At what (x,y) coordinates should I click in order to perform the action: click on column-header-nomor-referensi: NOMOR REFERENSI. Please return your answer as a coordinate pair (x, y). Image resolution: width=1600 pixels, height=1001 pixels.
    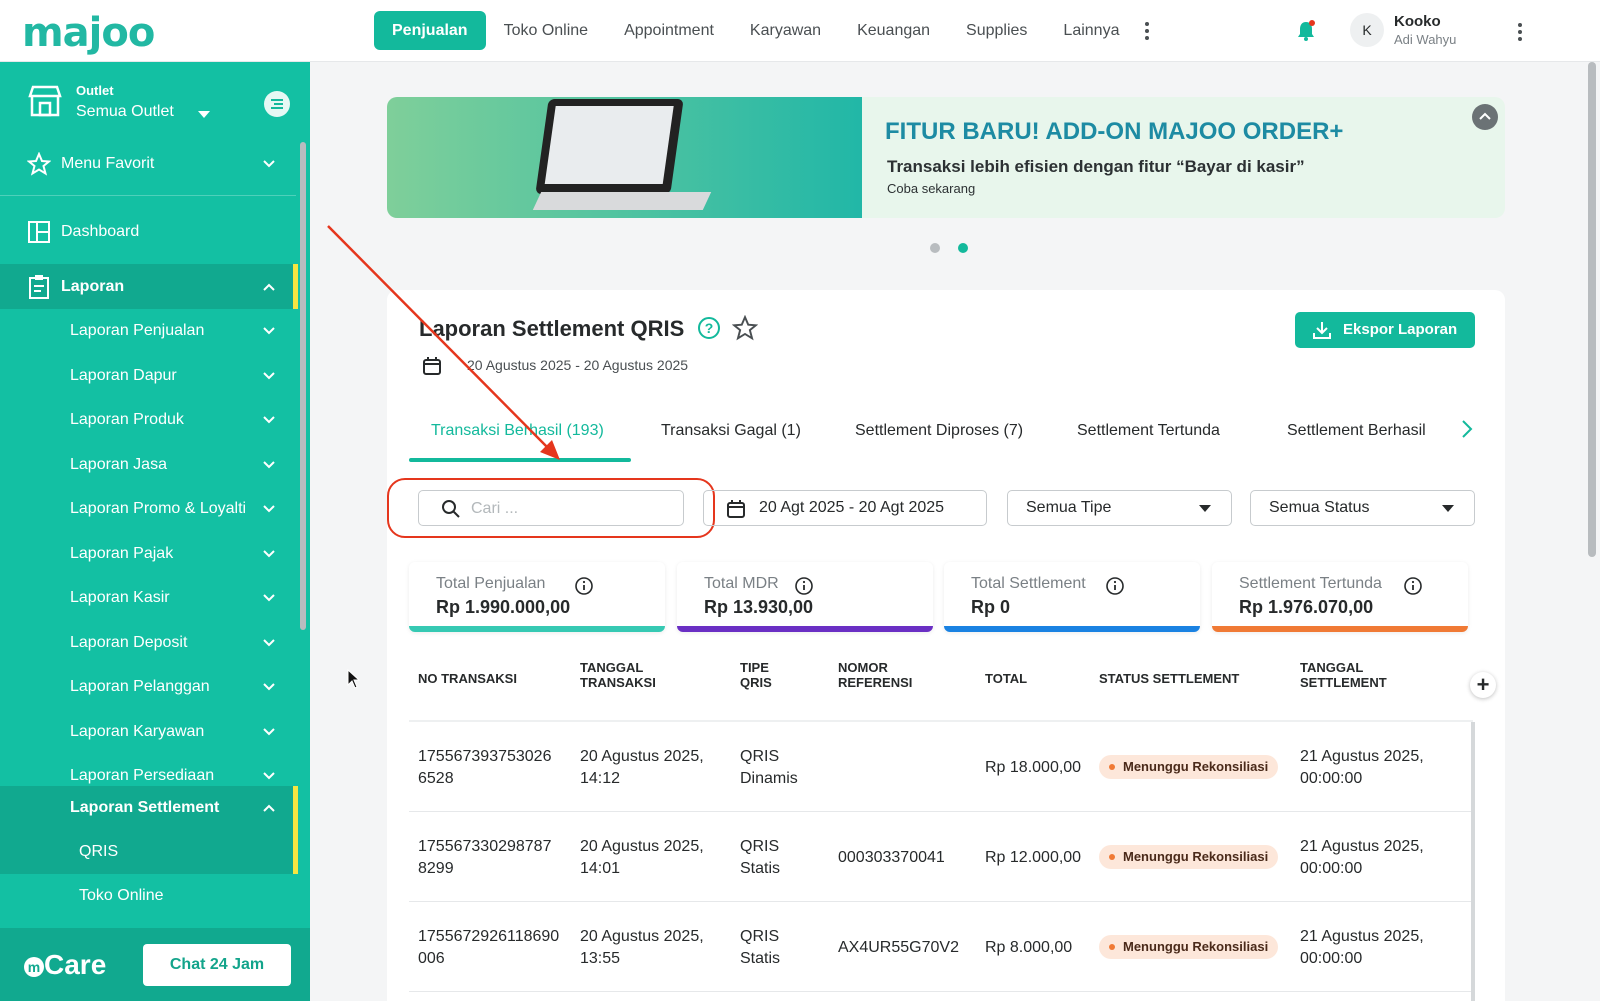
    Looking at the image, I should click on (883, 675).